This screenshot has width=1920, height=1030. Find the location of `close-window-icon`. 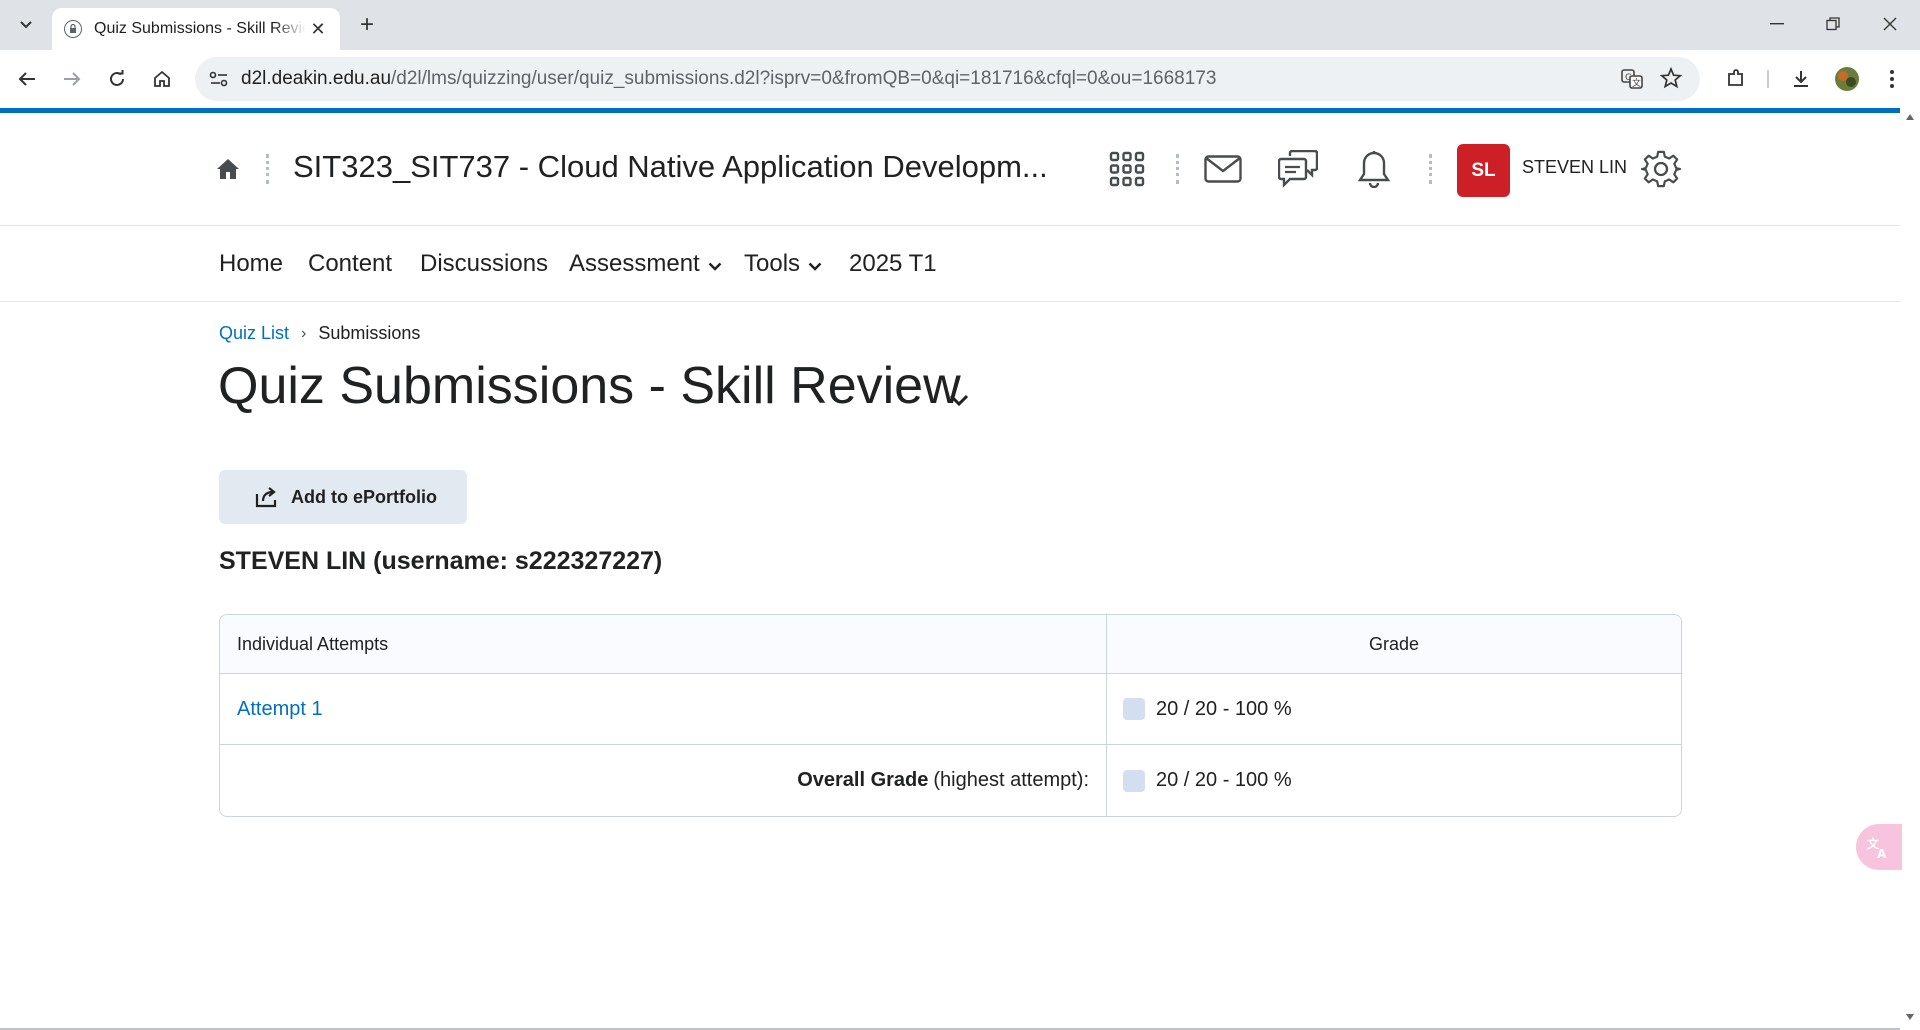

close-window-icon is located at coordinates (1890, 24).